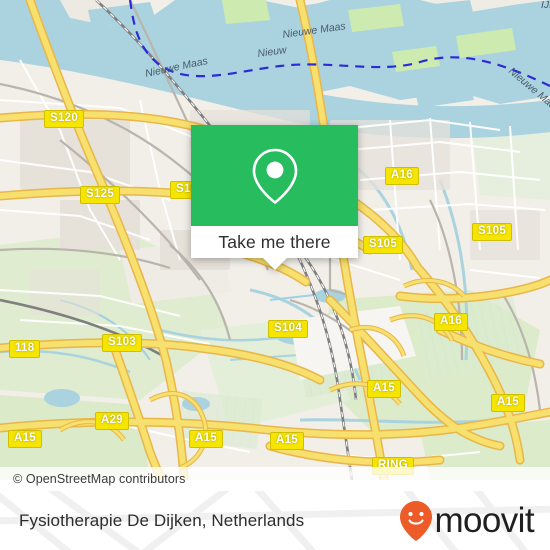 Image resolution: width=550 pixels, height=550 pixels. I want to click on place-title: Fysiotherapie De Dijken, Netherlands, so click(162, 520).